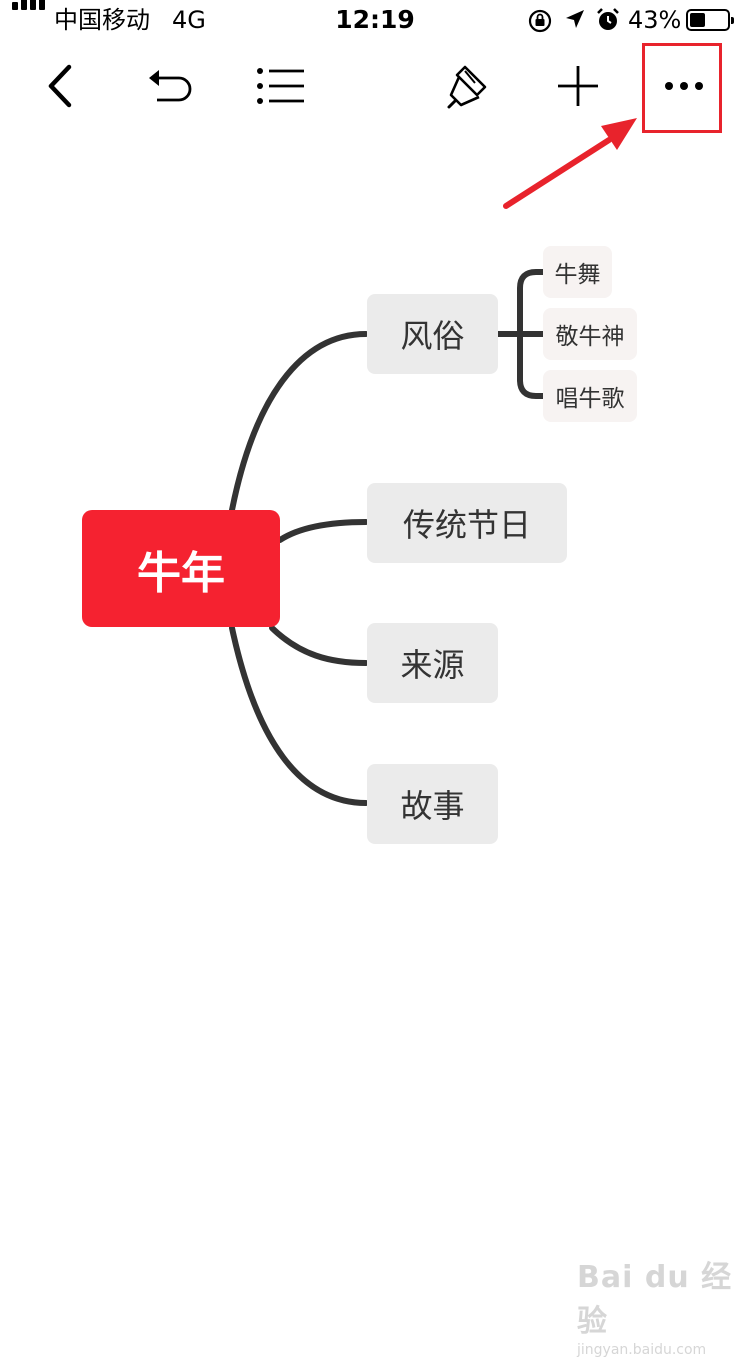  I want to click on leaf-node-ox-dance: 牛舞, so click(577, 272).